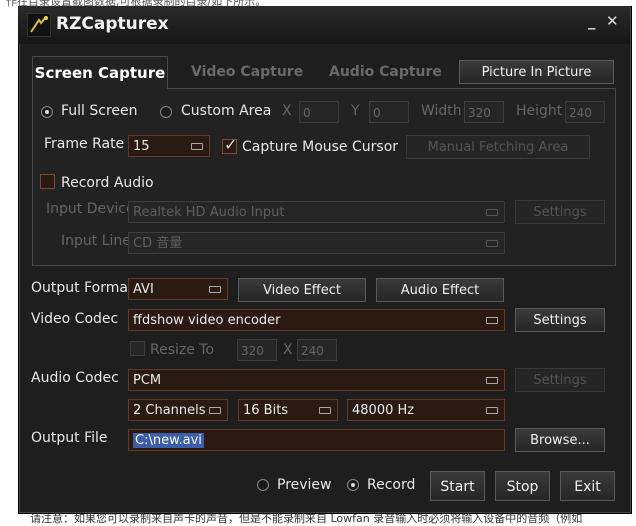 This screenshot has height=526, width=636. Describe the element at coordinates (484, 112) in the screenshot. I see `width-input: 320` at that location.